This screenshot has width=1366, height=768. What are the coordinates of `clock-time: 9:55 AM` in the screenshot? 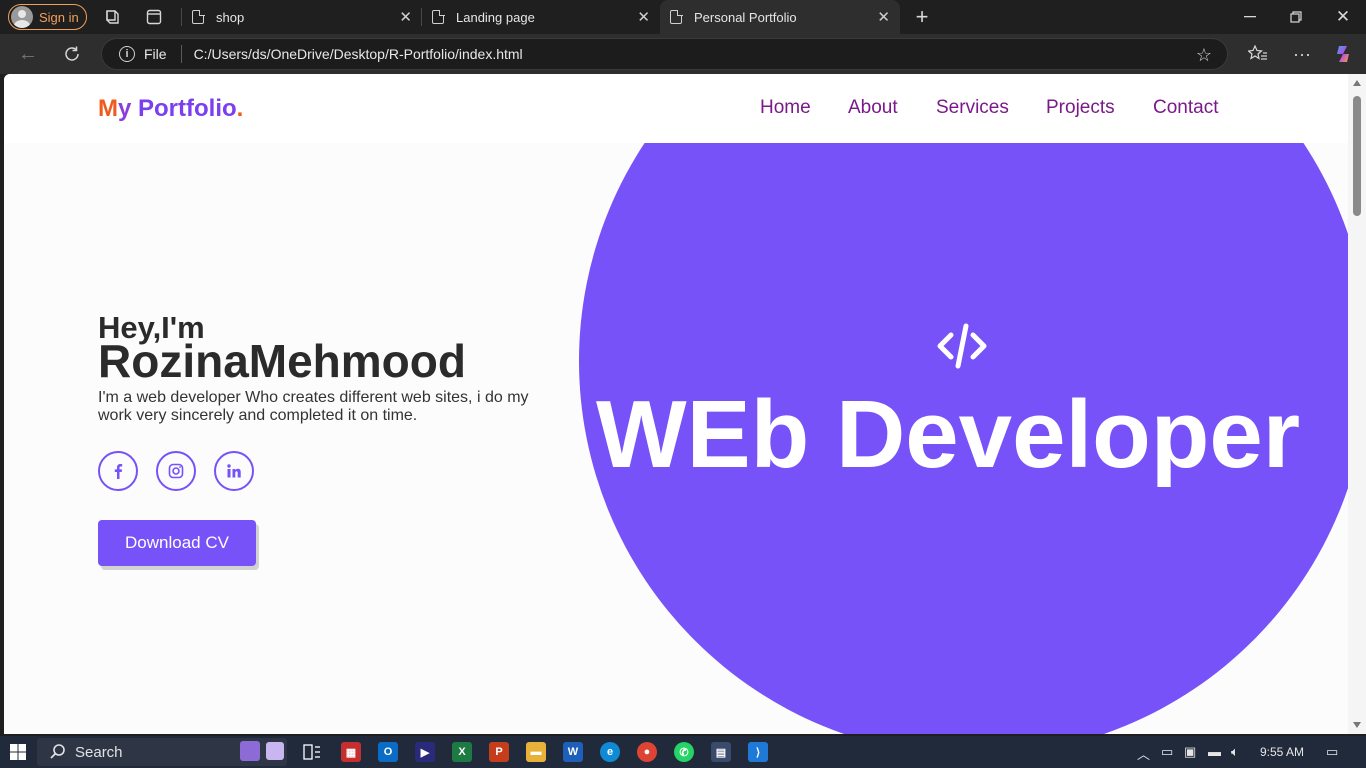 It's located at (1282, 752).